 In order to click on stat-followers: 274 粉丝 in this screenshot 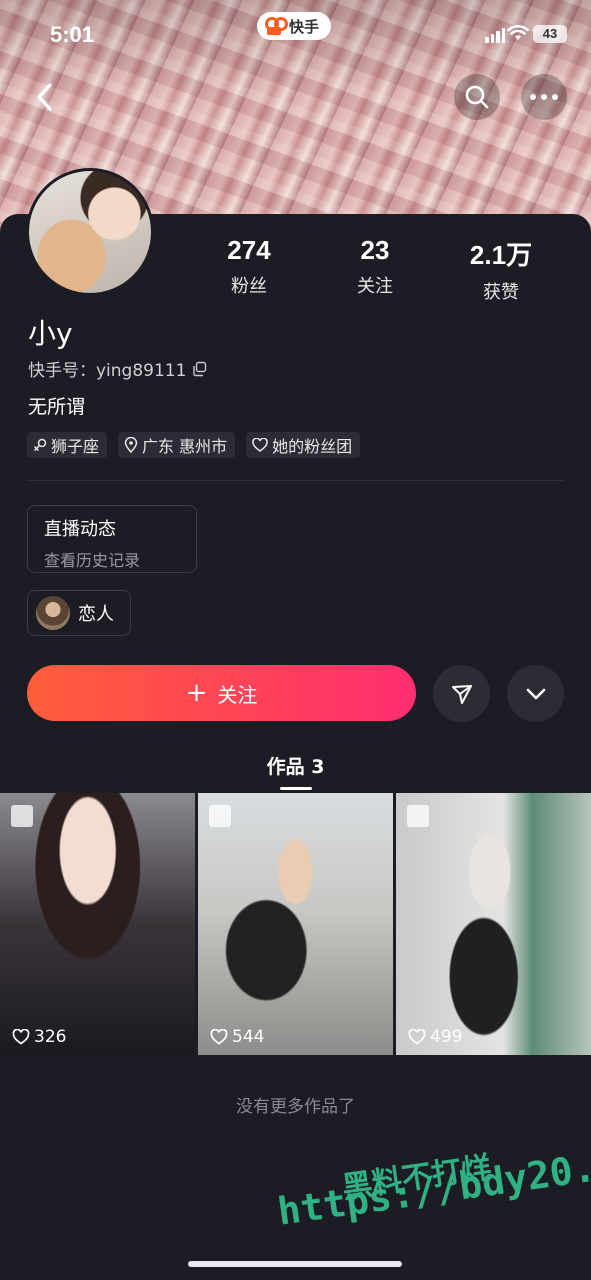, I will do `click(249, 266)`.